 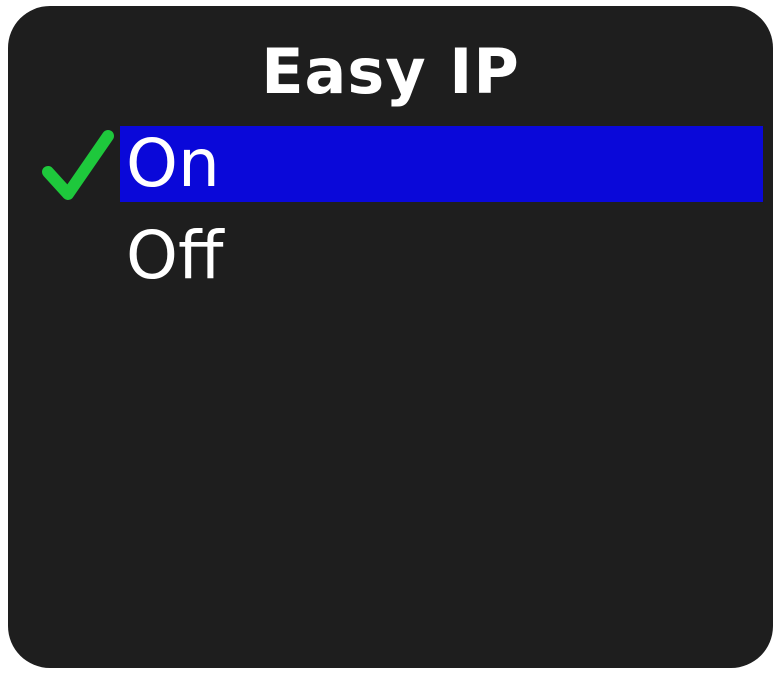 What do you see at coordinates (78, 166) in the screenshot?
I see `checkmark-icon` at bounding box center [78, 166].